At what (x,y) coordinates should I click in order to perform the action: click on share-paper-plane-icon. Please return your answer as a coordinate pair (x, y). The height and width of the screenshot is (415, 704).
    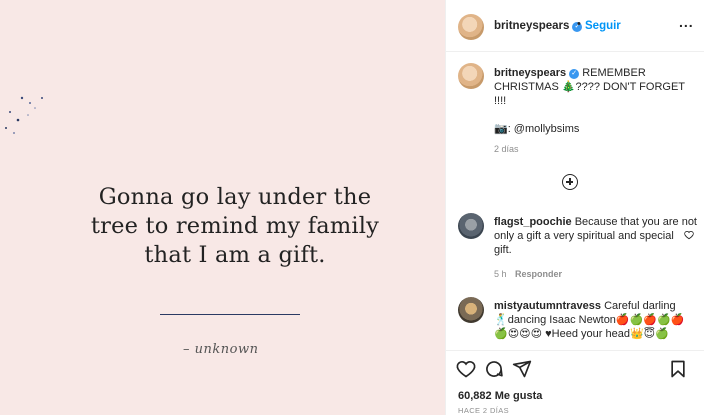
    Looking at the image, I should click on (522, 369).